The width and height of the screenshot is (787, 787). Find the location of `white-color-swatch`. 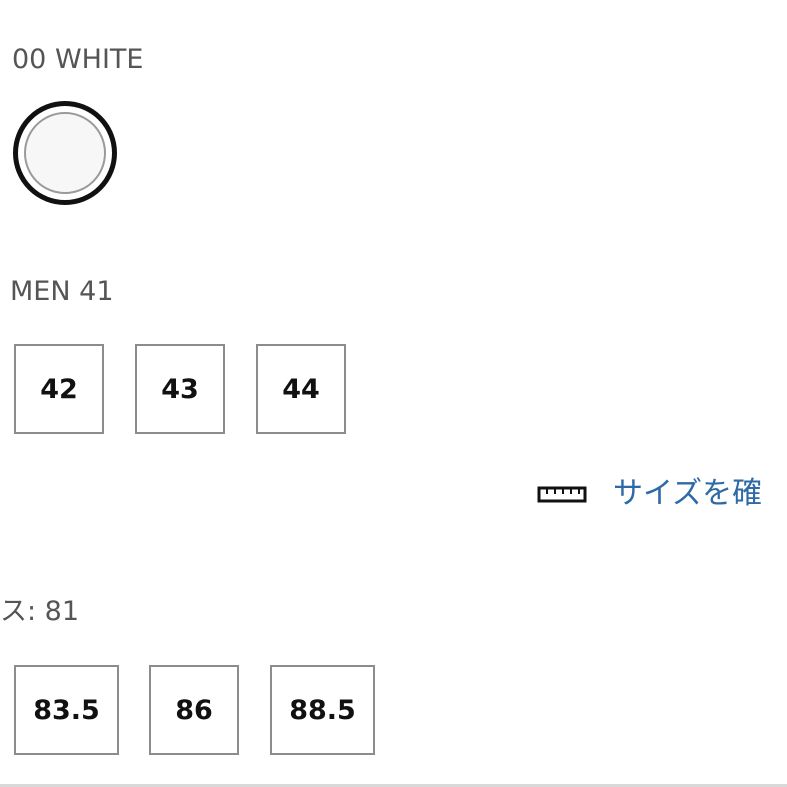

white-color-swatch is located at coordinates (65, 153).